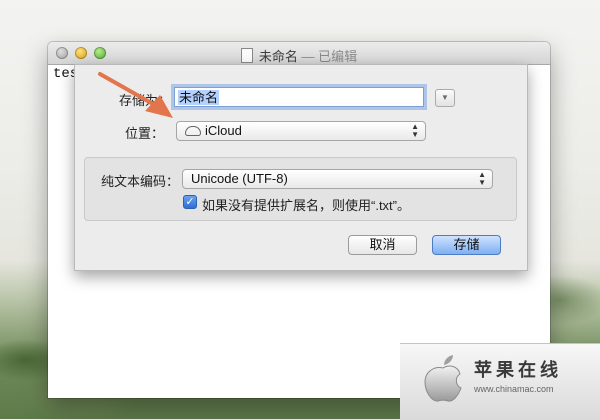 Image resolution: width=600 pixels, height=420 pixels. I want to click on annotation-arrow-shaft, so click(126, 89).